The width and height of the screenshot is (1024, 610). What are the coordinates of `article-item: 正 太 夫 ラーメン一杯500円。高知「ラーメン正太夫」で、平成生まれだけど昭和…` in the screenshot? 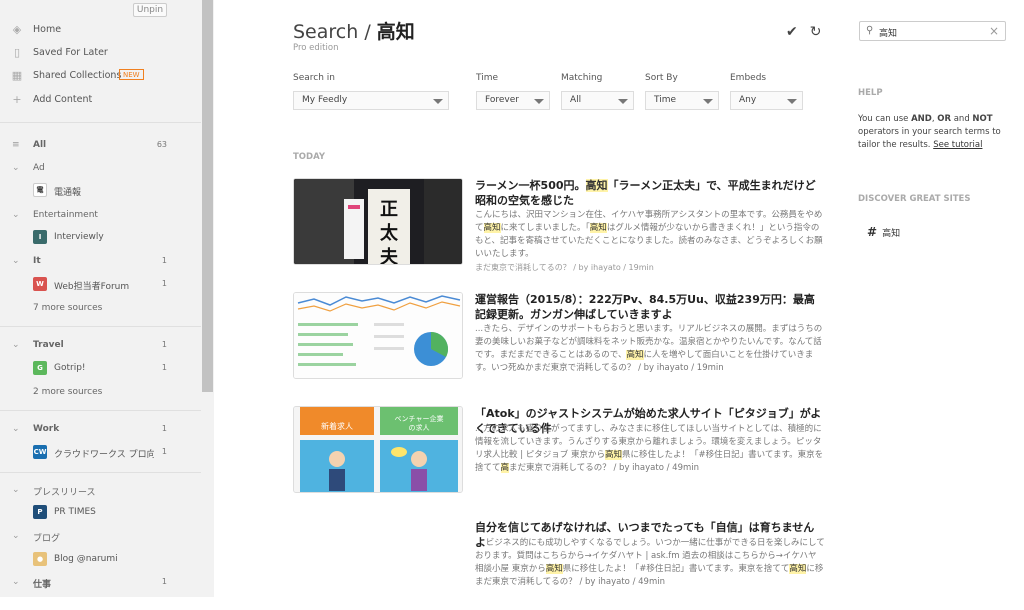 It's located at (558, 225).